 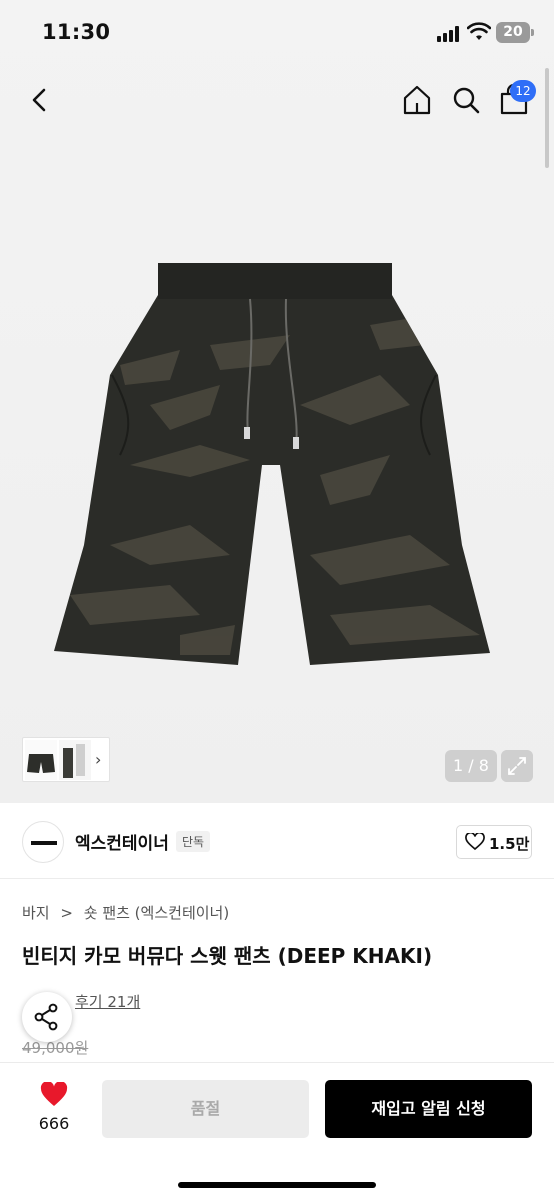 What do you see at coordinates (547, 118) in the screenshot?
I see `scrollbar` at bounding box center [547, 118].